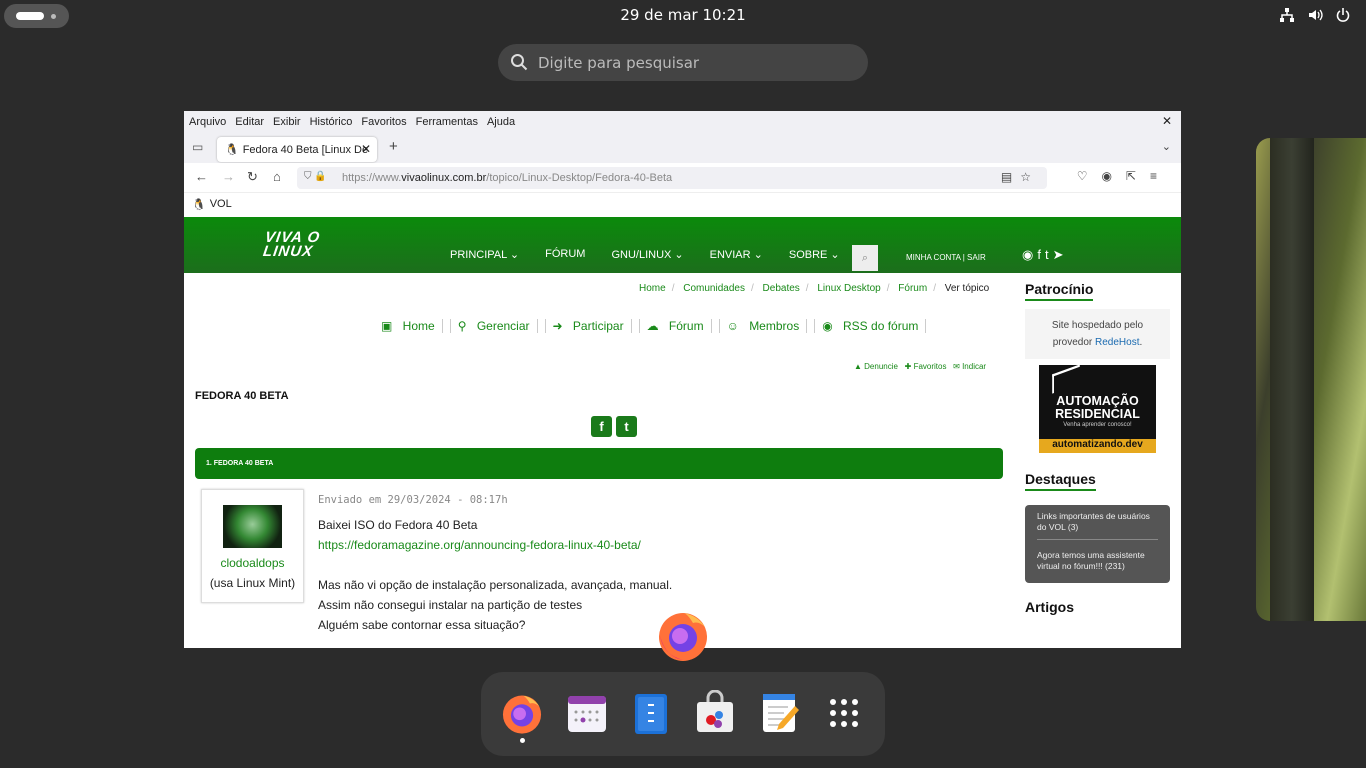 This screenshot has width=1366, height=768. I want to click on social-icons: ◉ft➤, so click(1045, 255).